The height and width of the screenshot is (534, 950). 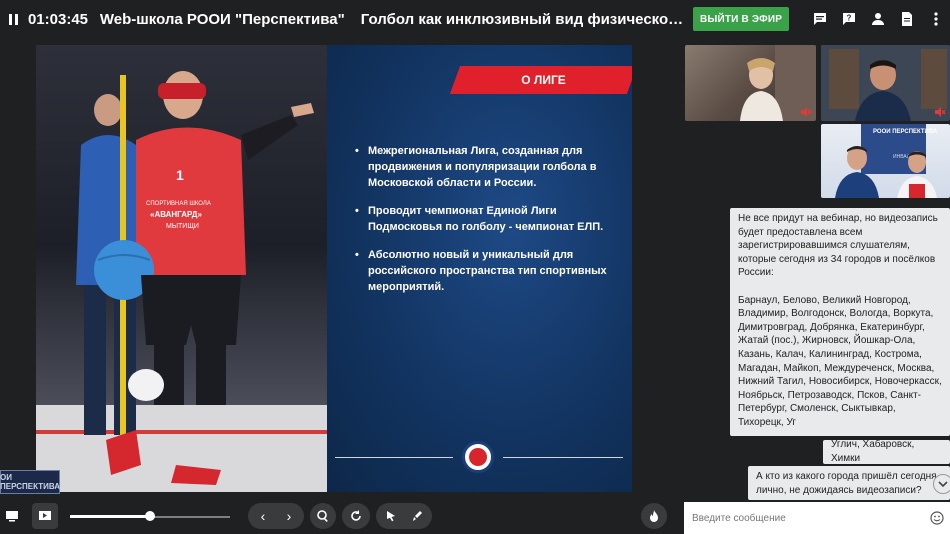 I want to click on emoji-icon, so click(x=937, y=518).